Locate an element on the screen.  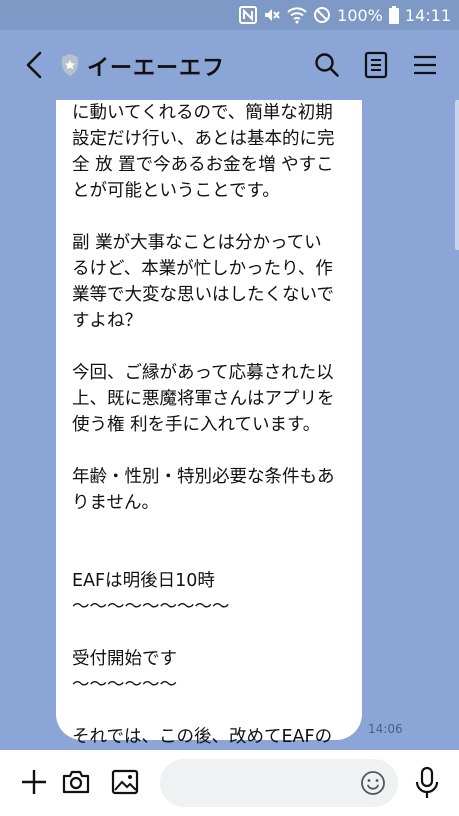
chat-header: イーエーエフ is located at coordinates (229, 65).